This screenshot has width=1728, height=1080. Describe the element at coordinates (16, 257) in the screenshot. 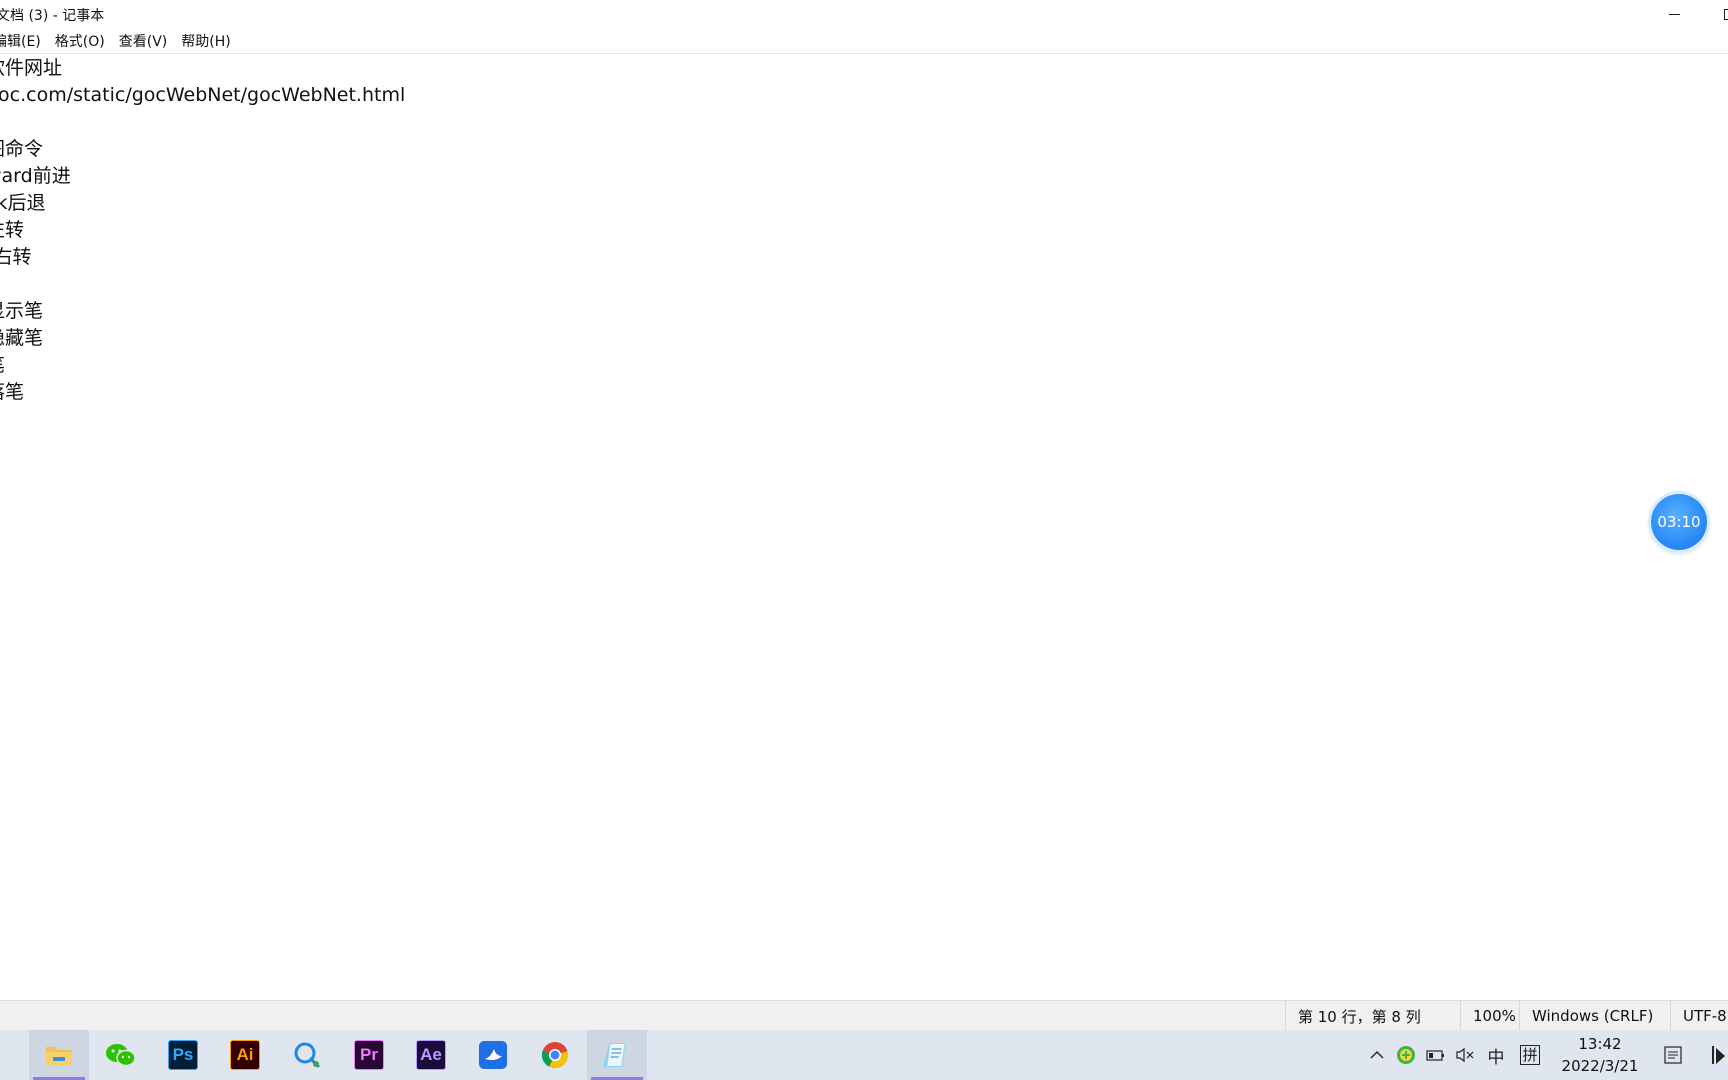

I see `editor-line: t右转` at that location.